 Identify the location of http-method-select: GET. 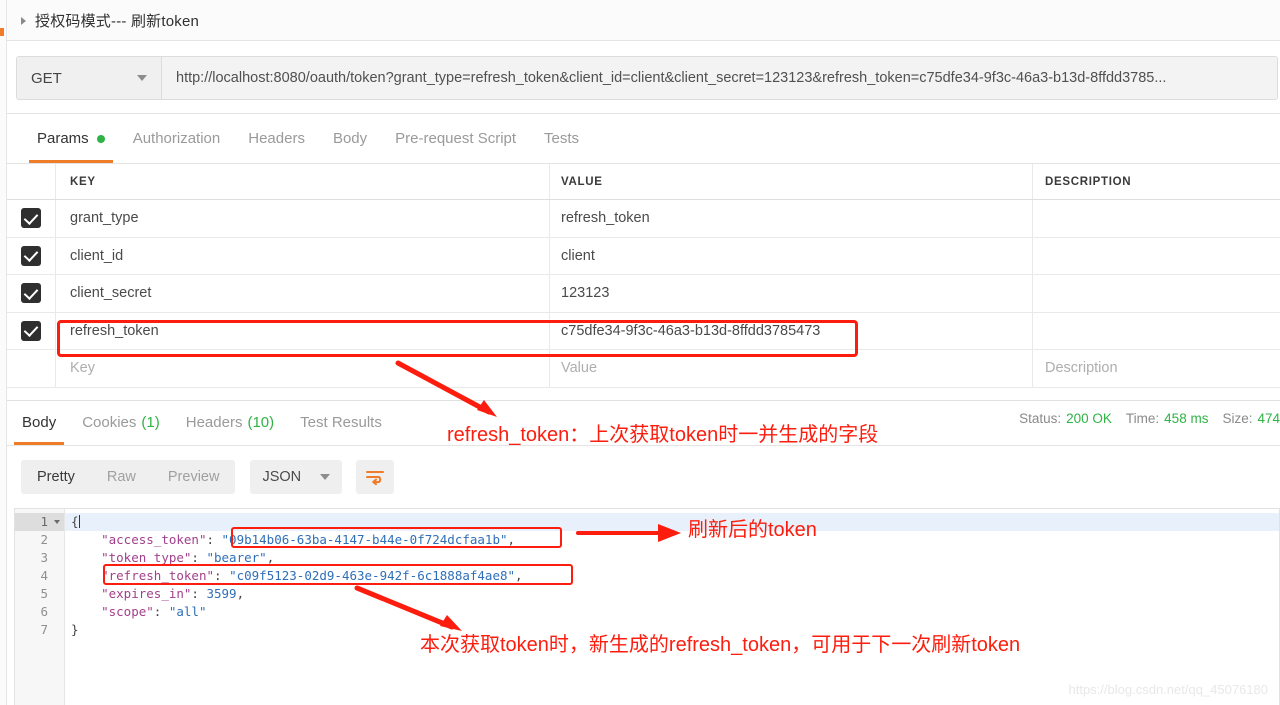
(89, 78).